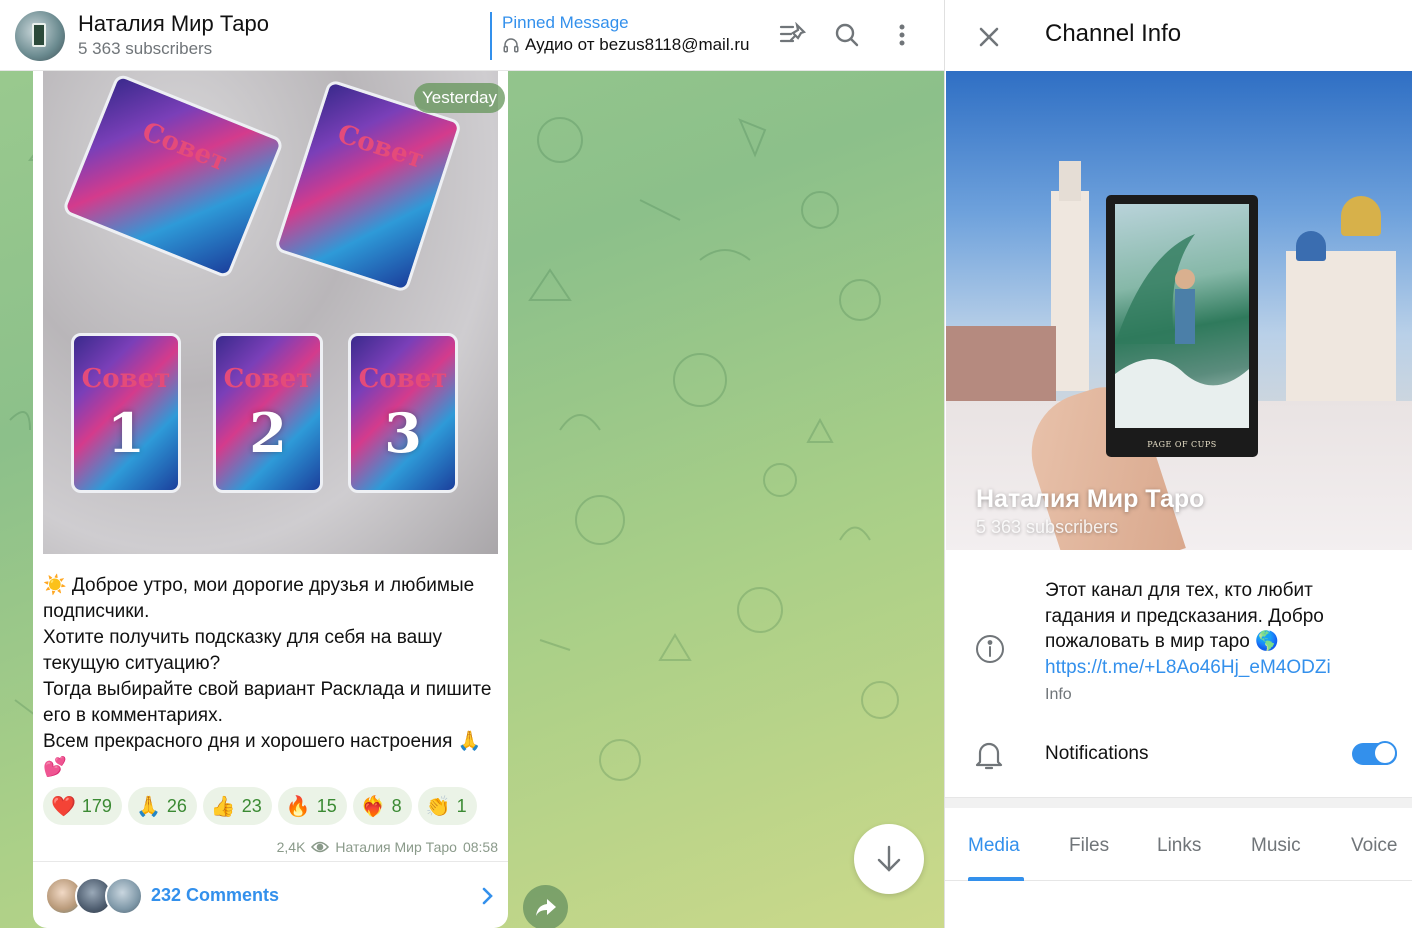  Describe the element at coordinates (145, 48) in the screenshot. I see `channel-subscribers: 5 363 subscribers` at that location.